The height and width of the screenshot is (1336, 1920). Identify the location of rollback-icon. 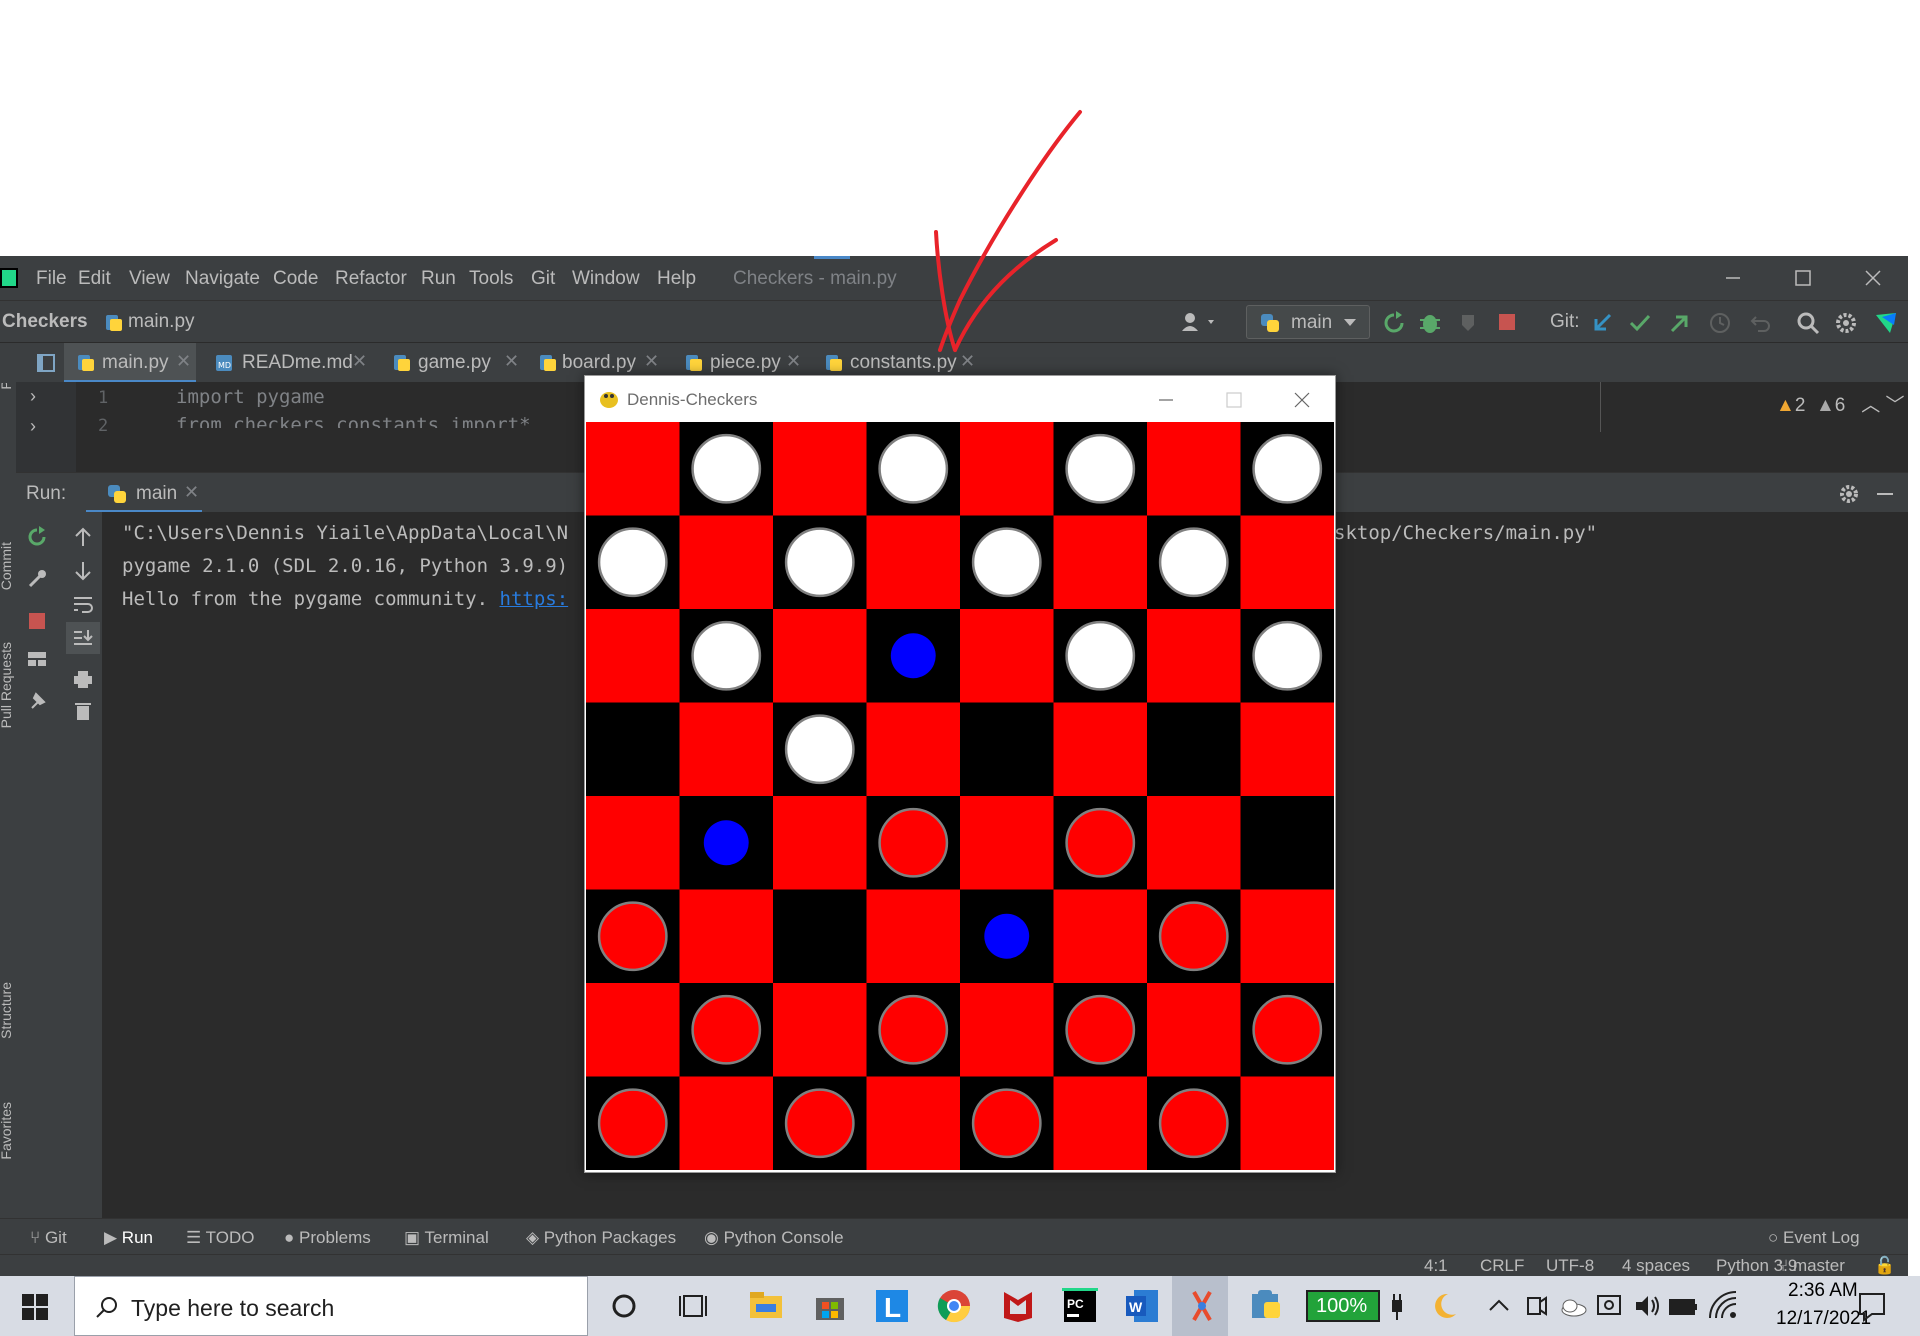
(1760, 323).